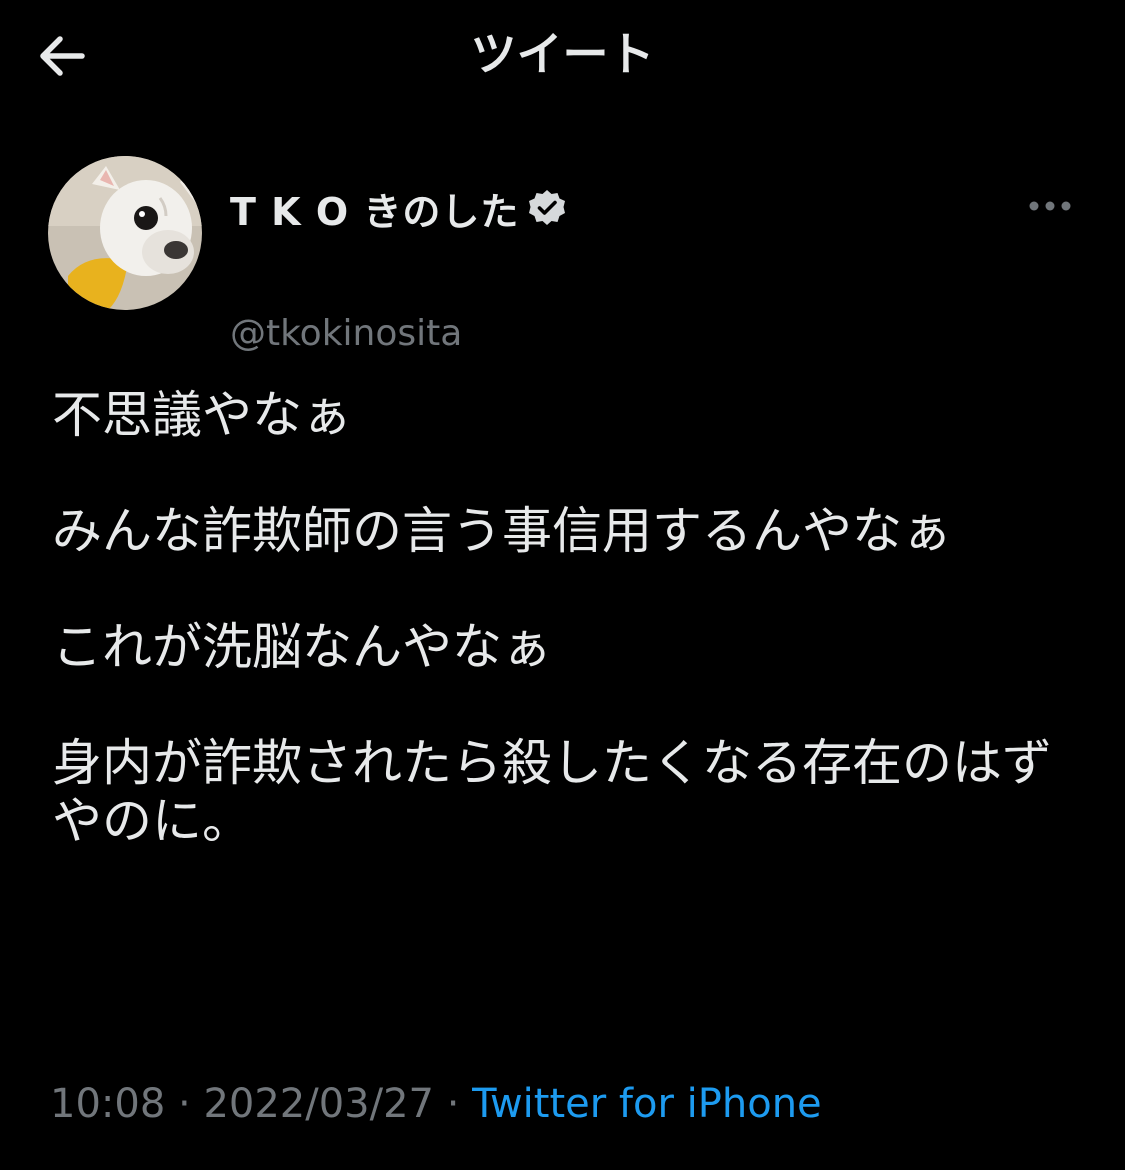 The height and width of the screenshot is (1170, 1125). What do you see at coordinates (647, 1104) in the screenshot?
I see `tweet-source-link: Twitter for iPhone` at bounding box center [647, 1104].